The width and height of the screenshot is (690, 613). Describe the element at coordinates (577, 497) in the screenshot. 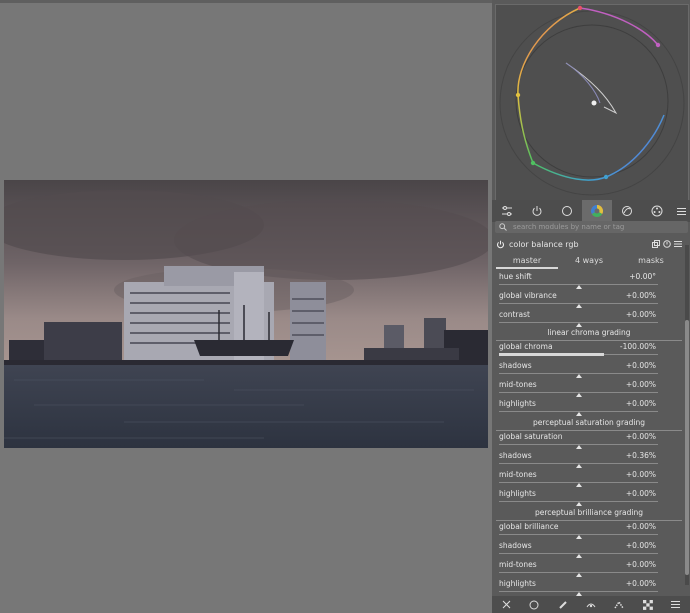

I see `slider-sat-highlights: highlights +0.00%` at that location.